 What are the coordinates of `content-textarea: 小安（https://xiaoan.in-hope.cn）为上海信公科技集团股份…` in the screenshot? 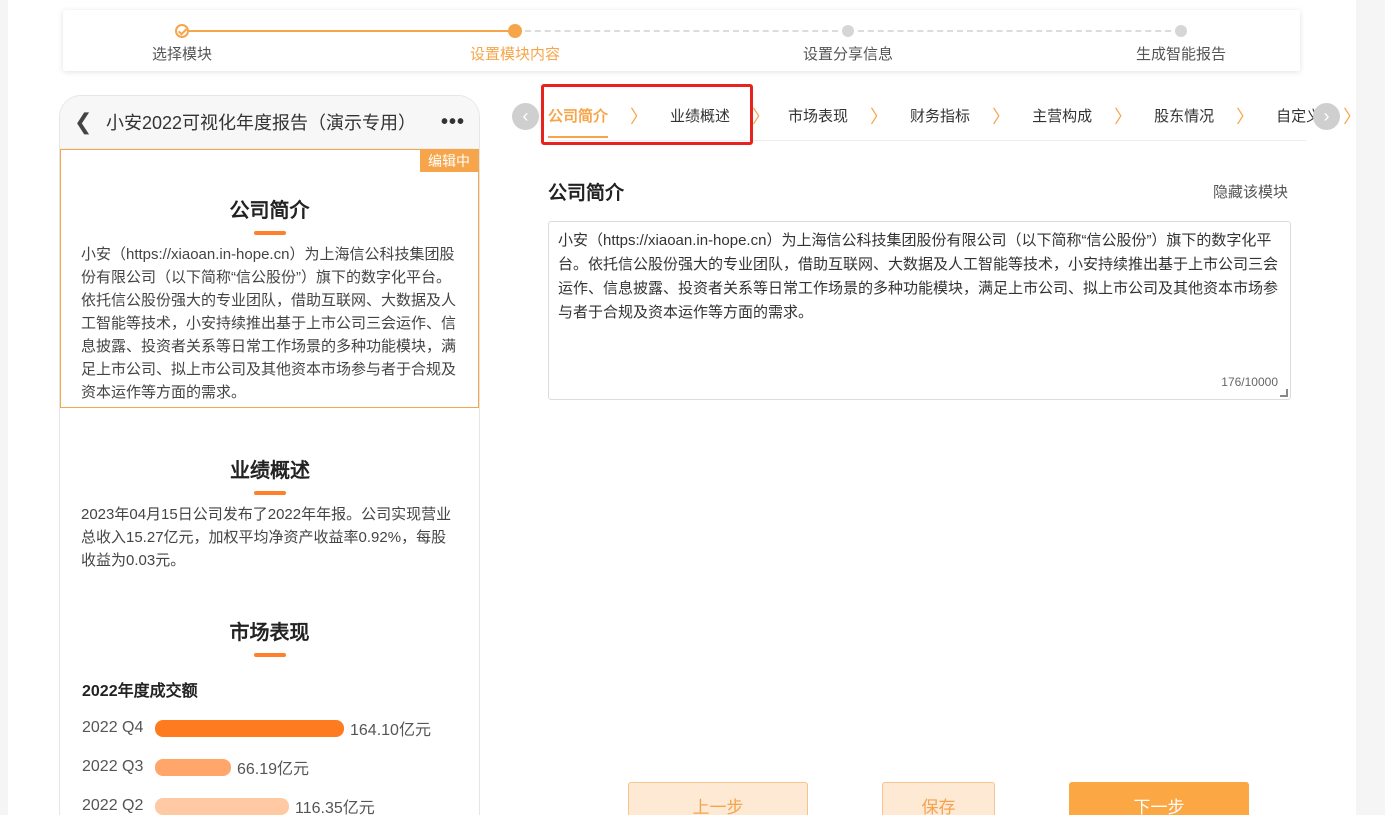 It's located at (919, 310).